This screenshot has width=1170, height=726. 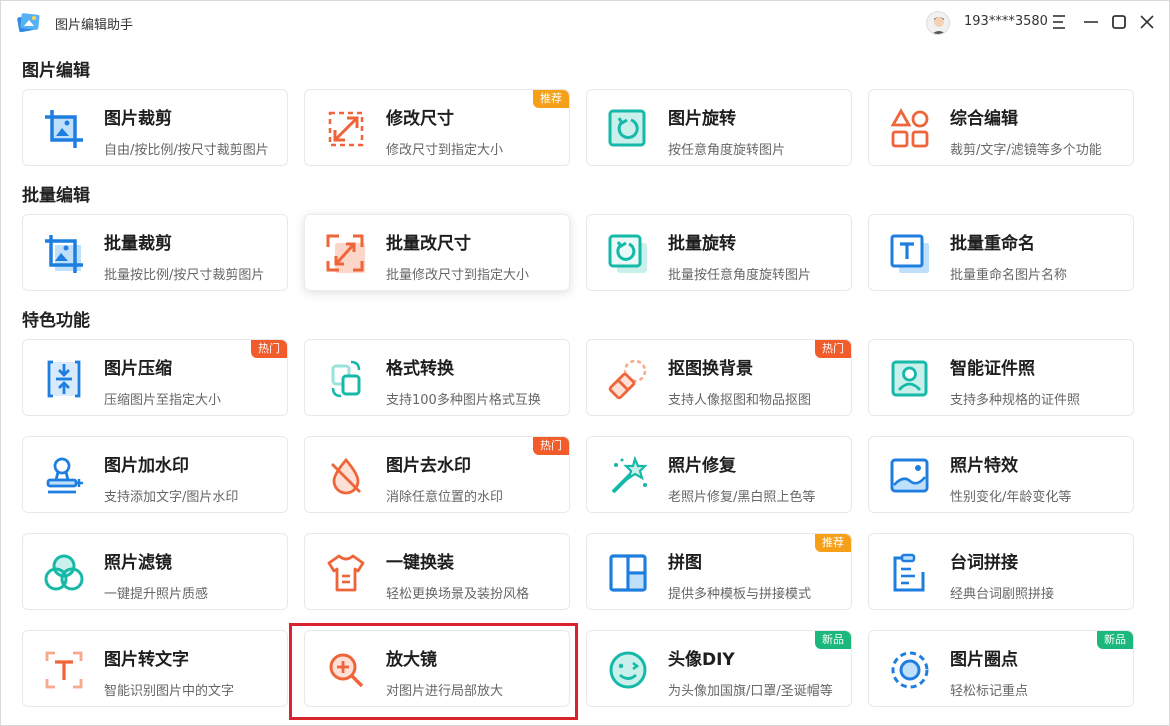 What do you see at coordinates (1119, 22) in the screenshot?
I see `maximize-icon` at bounding box center [1119, 22].